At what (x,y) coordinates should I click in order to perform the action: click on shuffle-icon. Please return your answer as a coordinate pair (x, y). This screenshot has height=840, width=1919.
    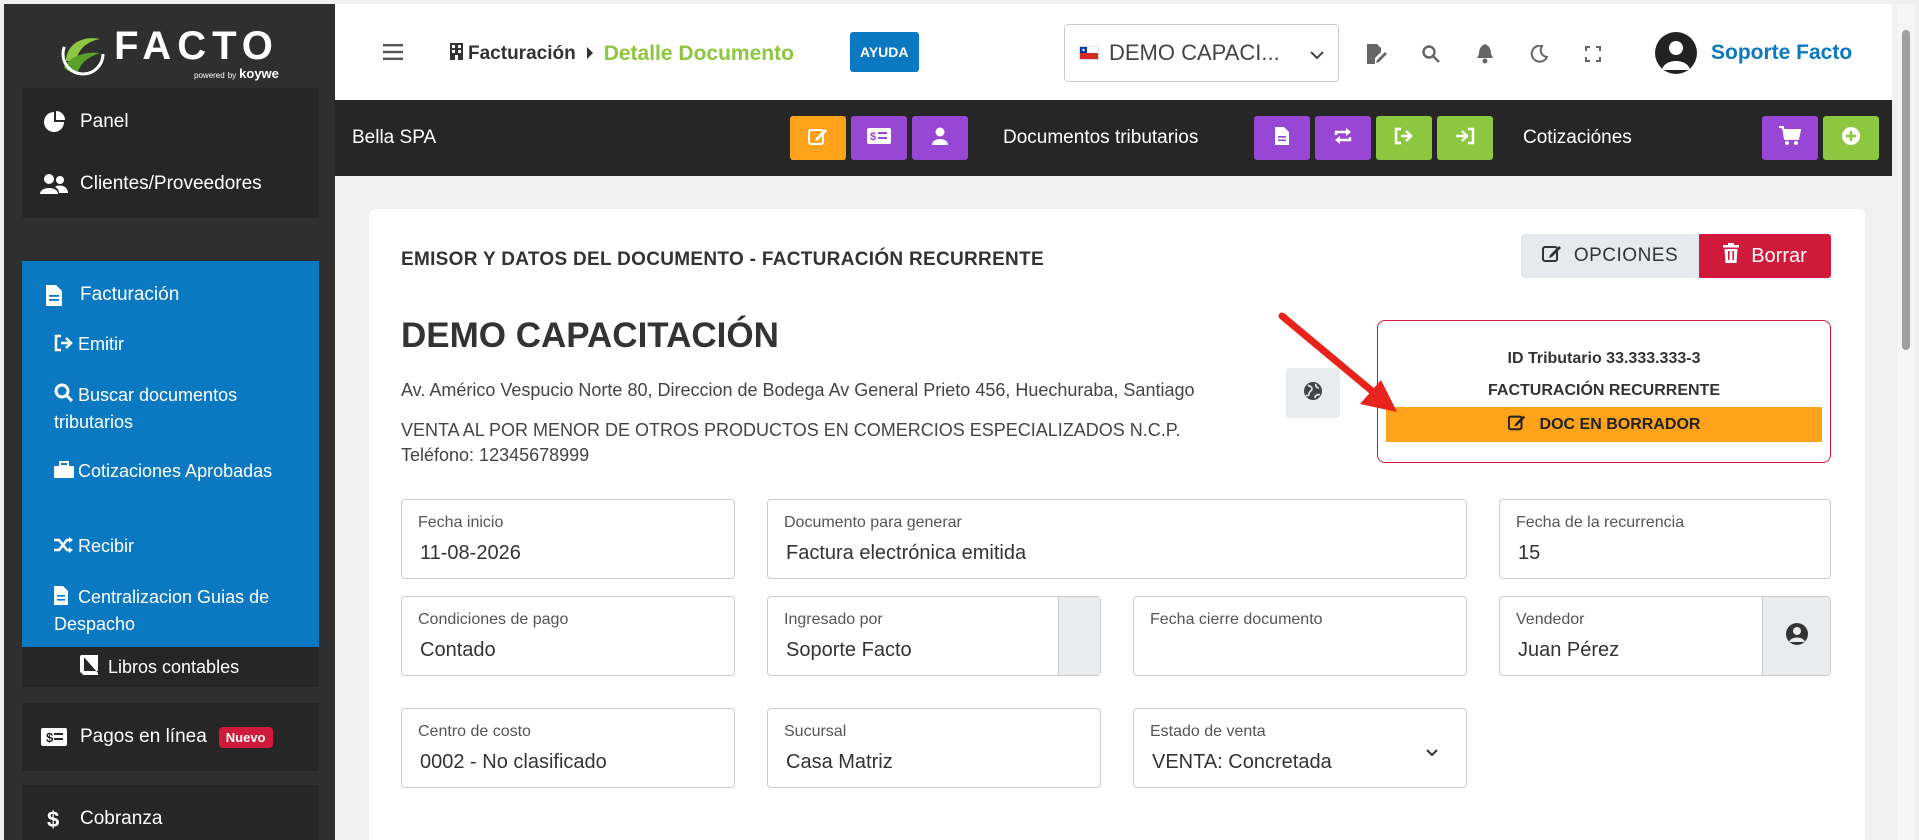
    Looking at the image, I should click on (65, 548).